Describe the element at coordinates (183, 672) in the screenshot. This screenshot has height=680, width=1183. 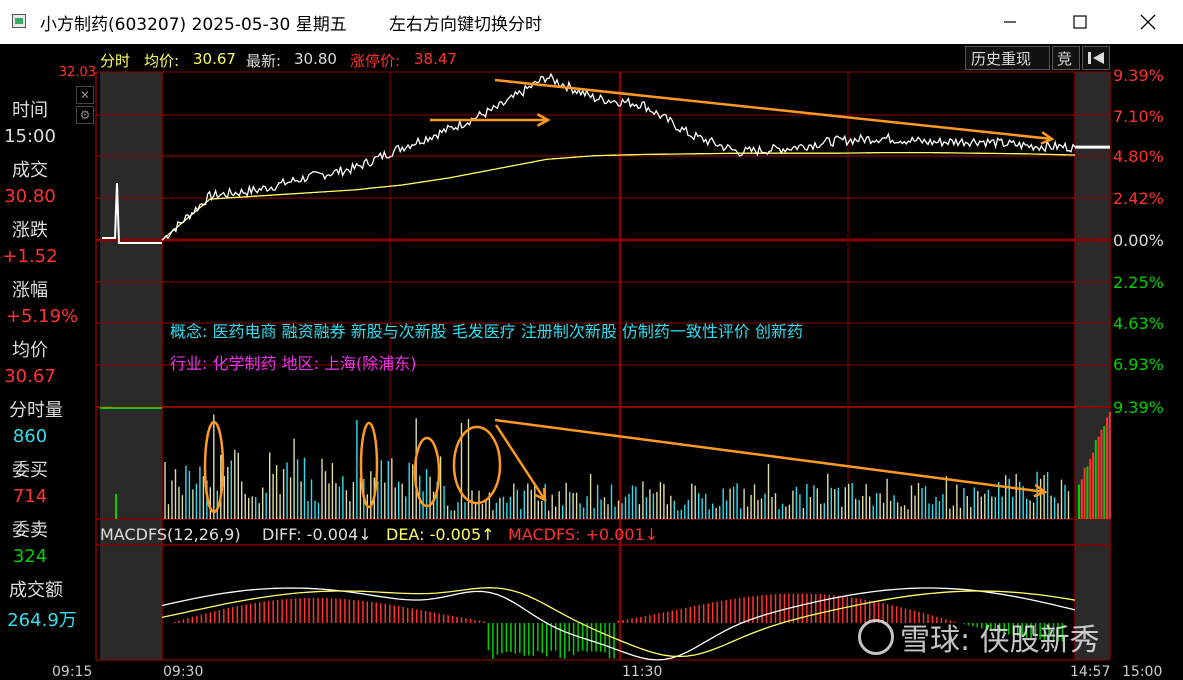
I see `time-axis-label: 09:30` at that location.